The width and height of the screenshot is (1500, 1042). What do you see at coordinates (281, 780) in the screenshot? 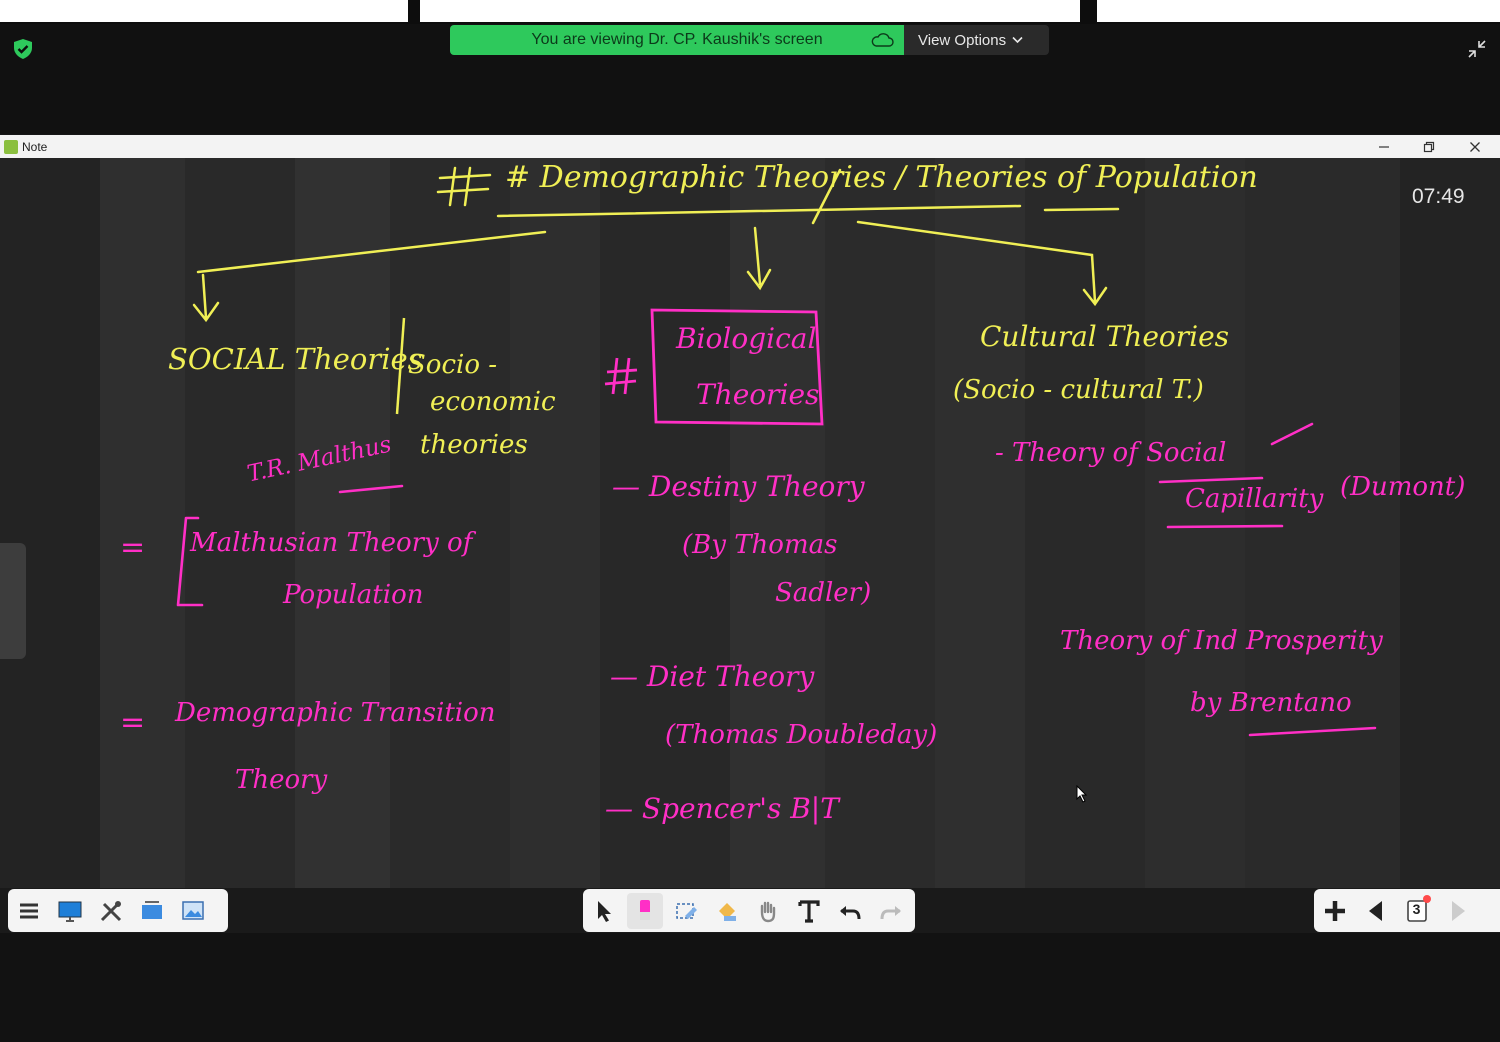
I see `demographic-transition-theory-cont: Theory` at bounding box center [281, 780].